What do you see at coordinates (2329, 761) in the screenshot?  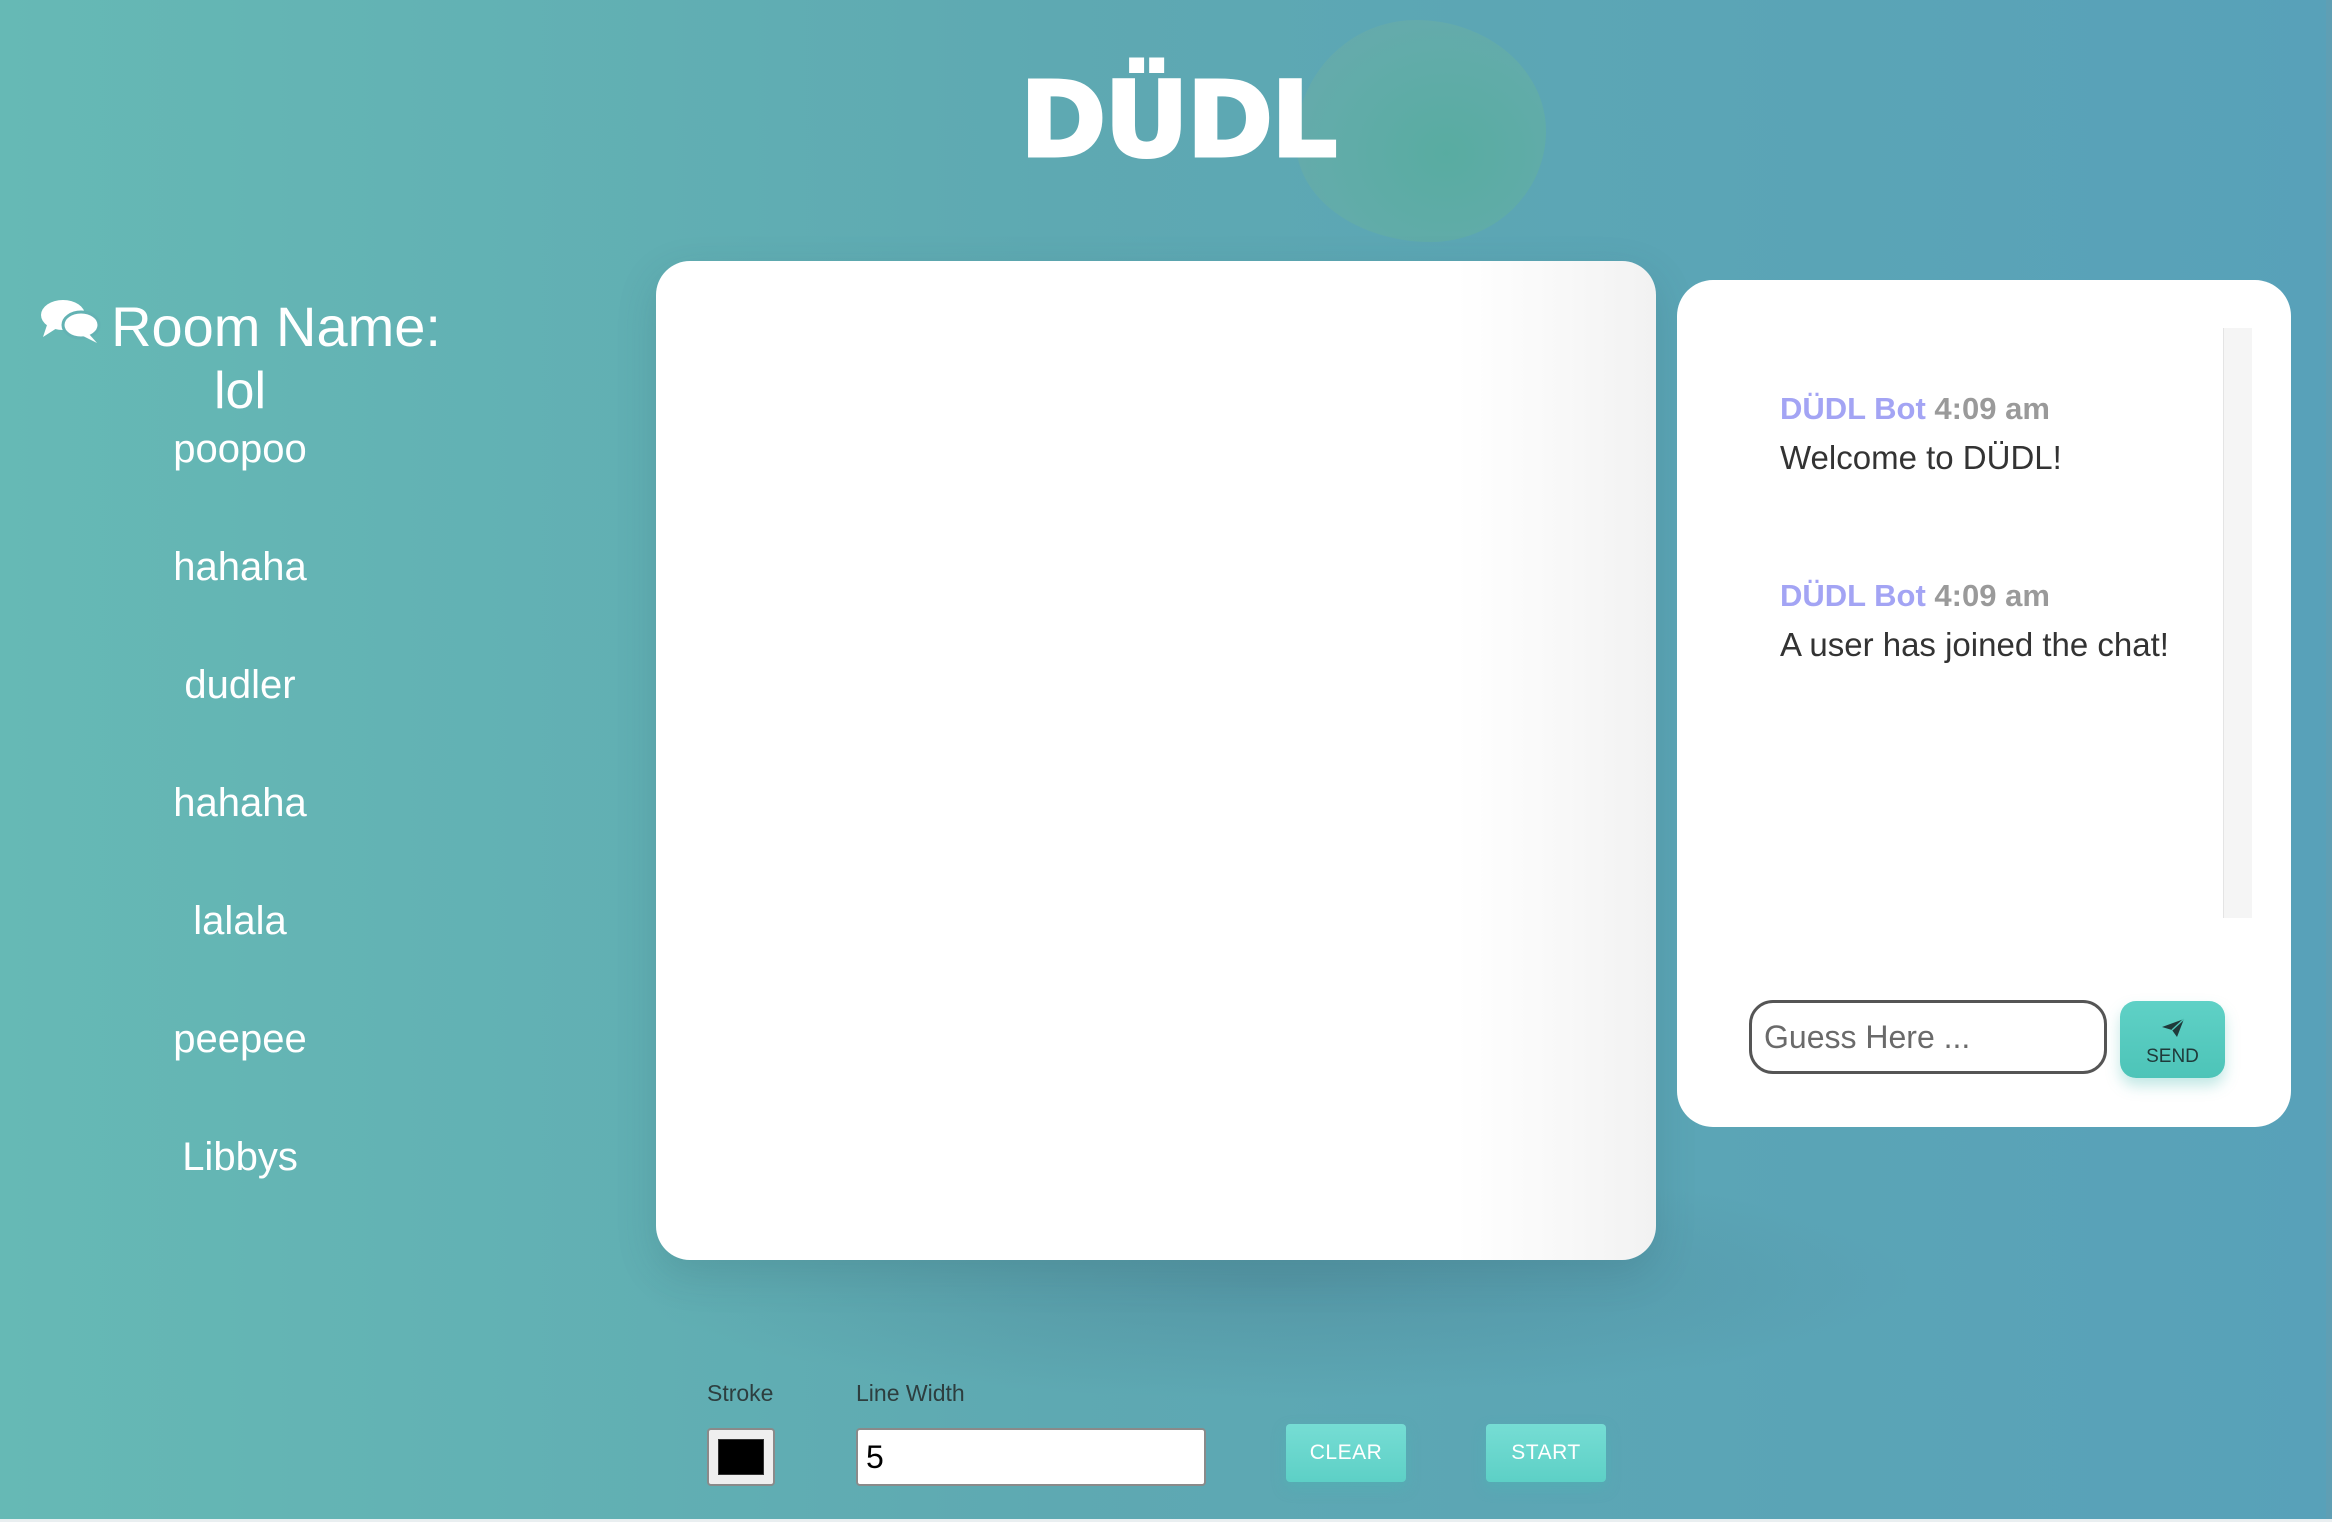 I see `window-edge` at bounding box center [2329, 761].